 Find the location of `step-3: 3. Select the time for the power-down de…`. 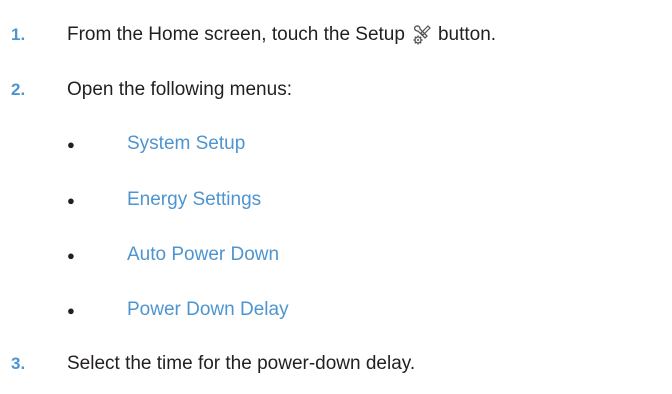

step-3: 3. Select the time for the power-down de… is located at coordinates (336, 364).